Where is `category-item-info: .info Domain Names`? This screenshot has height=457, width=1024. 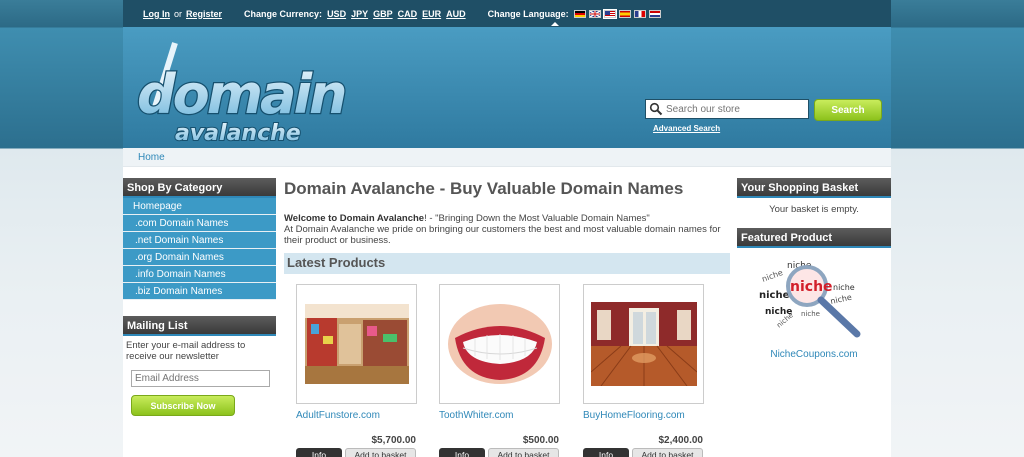 category-item-info: .info Domain Names is located at coordinates (199, 274).